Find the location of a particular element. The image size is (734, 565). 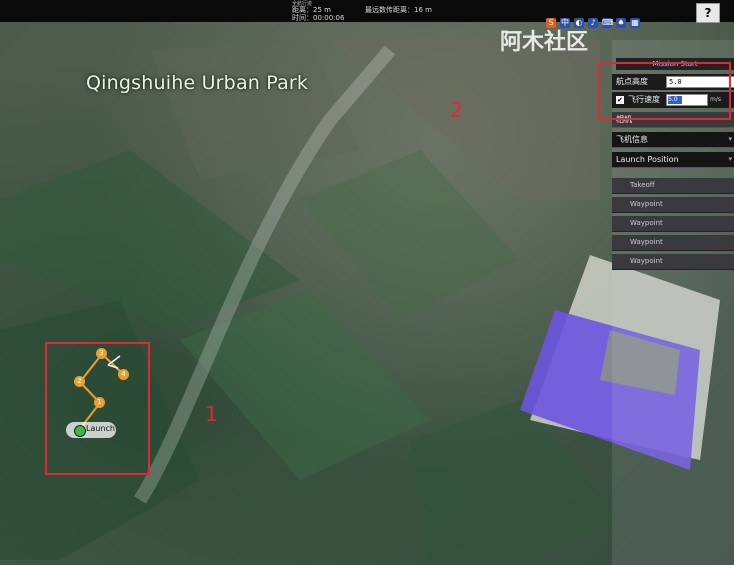

annotation-label-2: 2 is located at coordinates (456, 110).